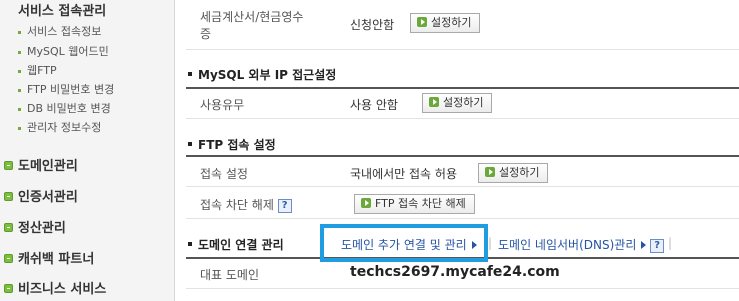 The image size is (739, 301). What do you see at coordinates (232, 144) in the screenshot?
I see `ftp-section-title: FTP 접속 설정` at bounding box center [232, 144].